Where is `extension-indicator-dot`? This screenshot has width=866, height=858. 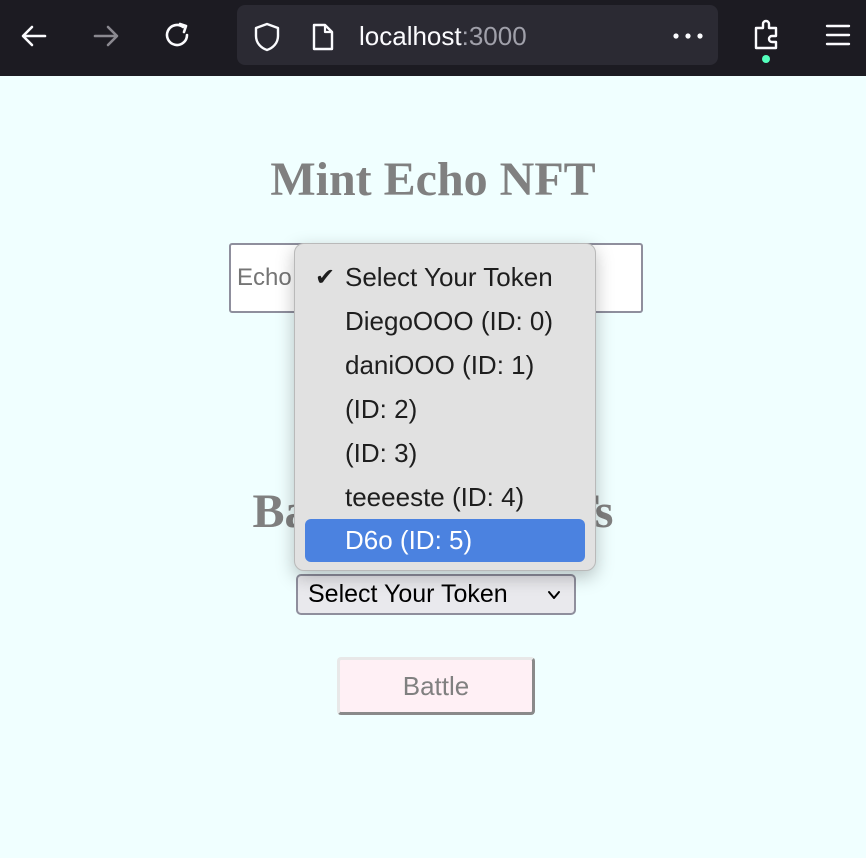 extension-indicator-dot is located at coordinates (766, 59).